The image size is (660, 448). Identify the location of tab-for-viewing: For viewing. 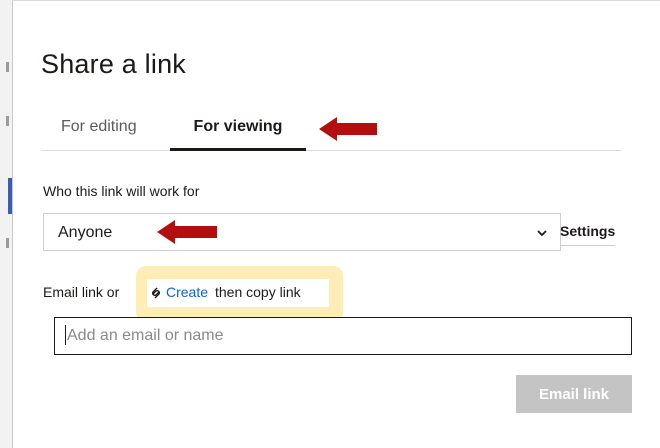
(238, 134).